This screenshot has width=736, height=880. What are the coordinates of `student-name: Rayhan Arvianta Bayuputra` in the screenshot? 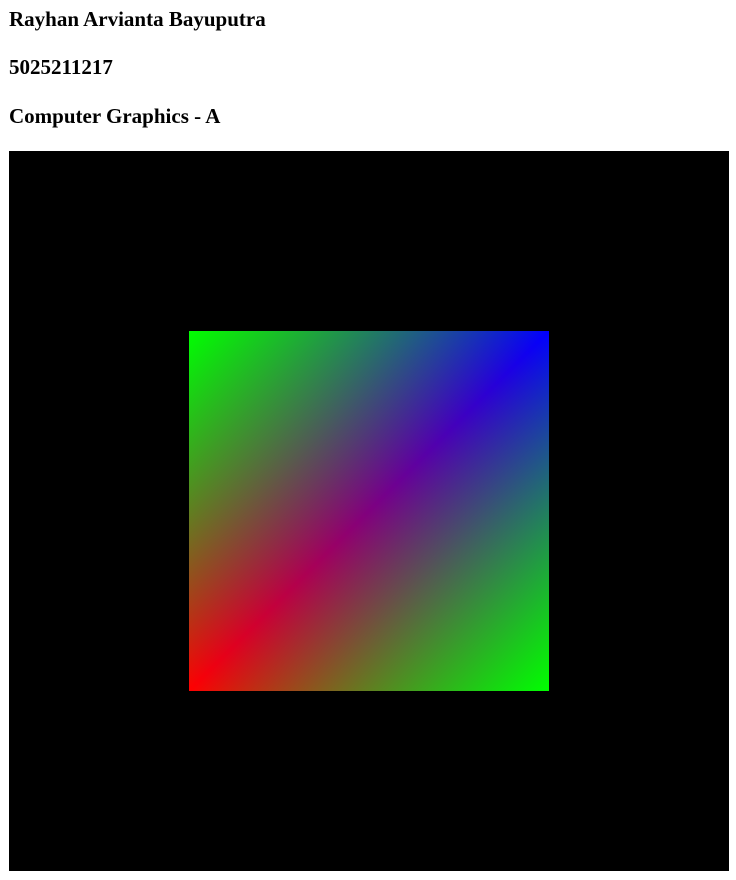 It's located at (137, 19).